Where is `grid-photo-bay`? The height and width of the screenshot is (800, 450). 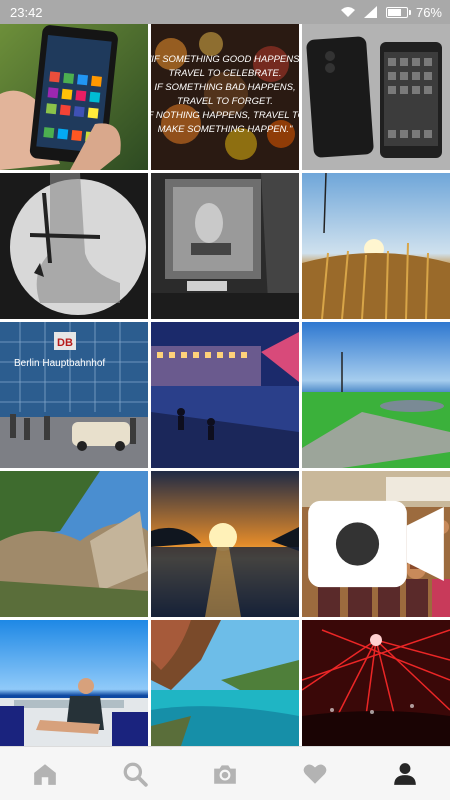
grid-photo-bay is located at coordinates (225, 683).